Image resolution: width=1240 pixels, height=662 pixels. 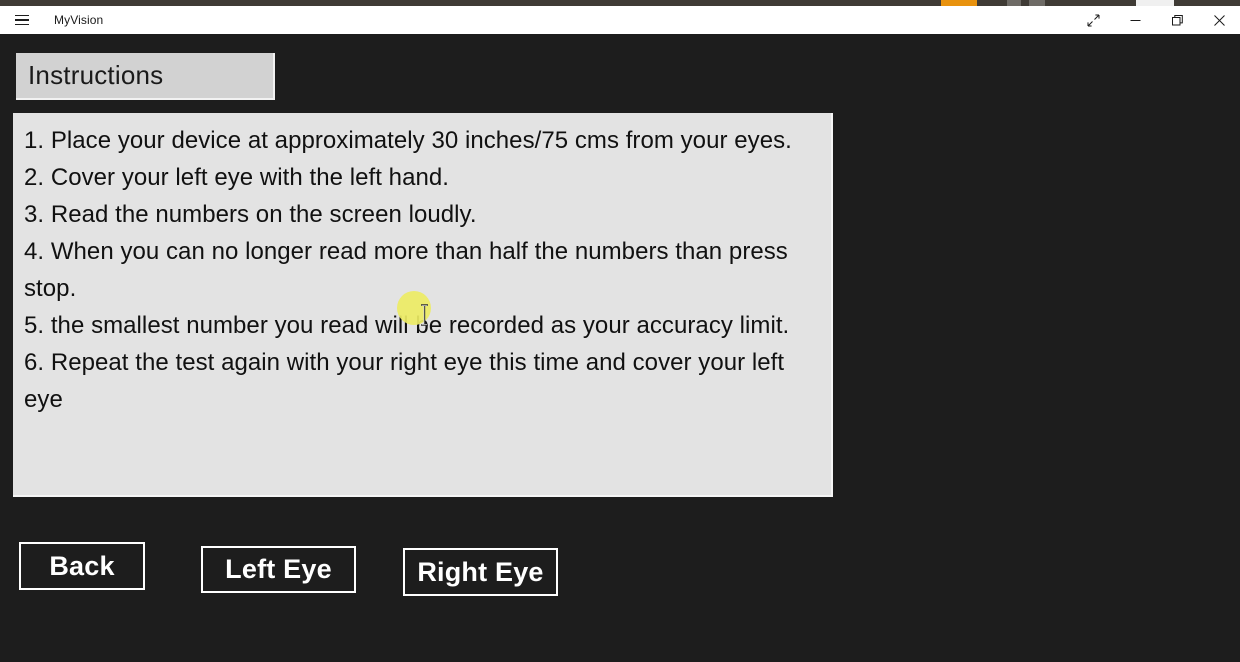 What do you see at coordinates (1135, 20) in the screenshot?
I see `minimize-icon` at bounding box center [1135, 20].